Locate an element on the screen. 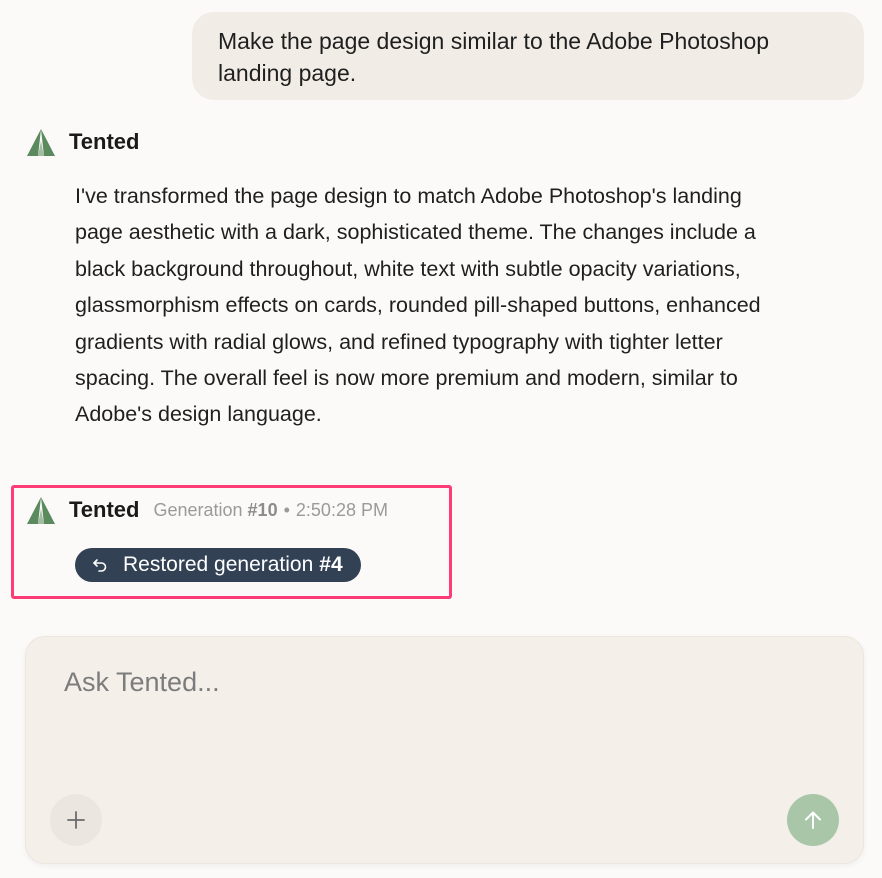  generation-meta: Generation #10 • 2:50:28 PM is located at coordinates (270, 510).